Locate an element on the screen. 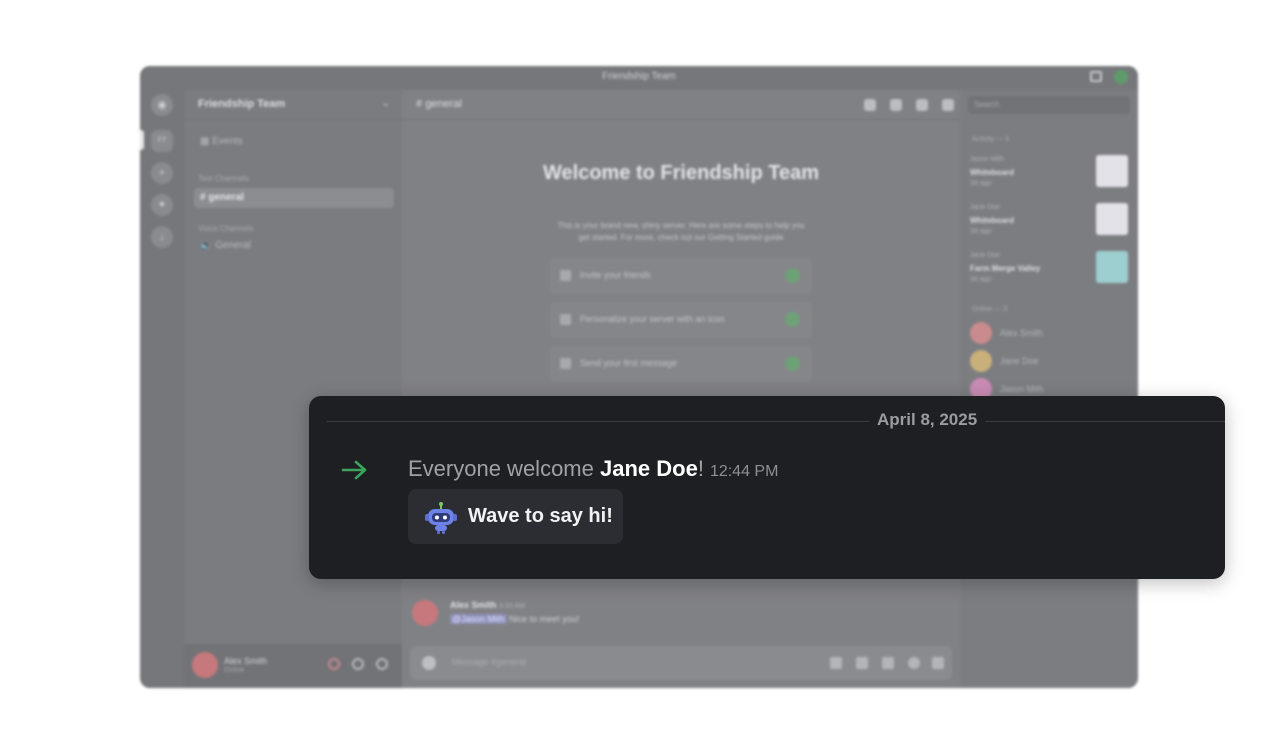  voice-channel-label: General is located at coordinates (233, 245).